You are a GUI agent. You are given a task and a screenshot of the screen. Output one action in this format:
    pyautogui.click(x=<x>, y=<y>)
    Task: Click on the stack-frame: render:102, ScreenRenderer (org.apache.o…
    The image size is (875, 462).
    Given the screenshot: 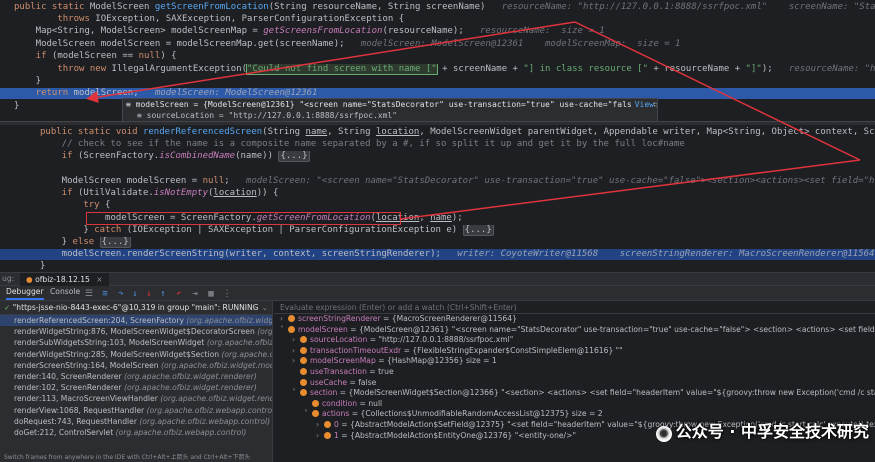 What is the action you would take?
    pyautogui.click(x=136, y=387)
    